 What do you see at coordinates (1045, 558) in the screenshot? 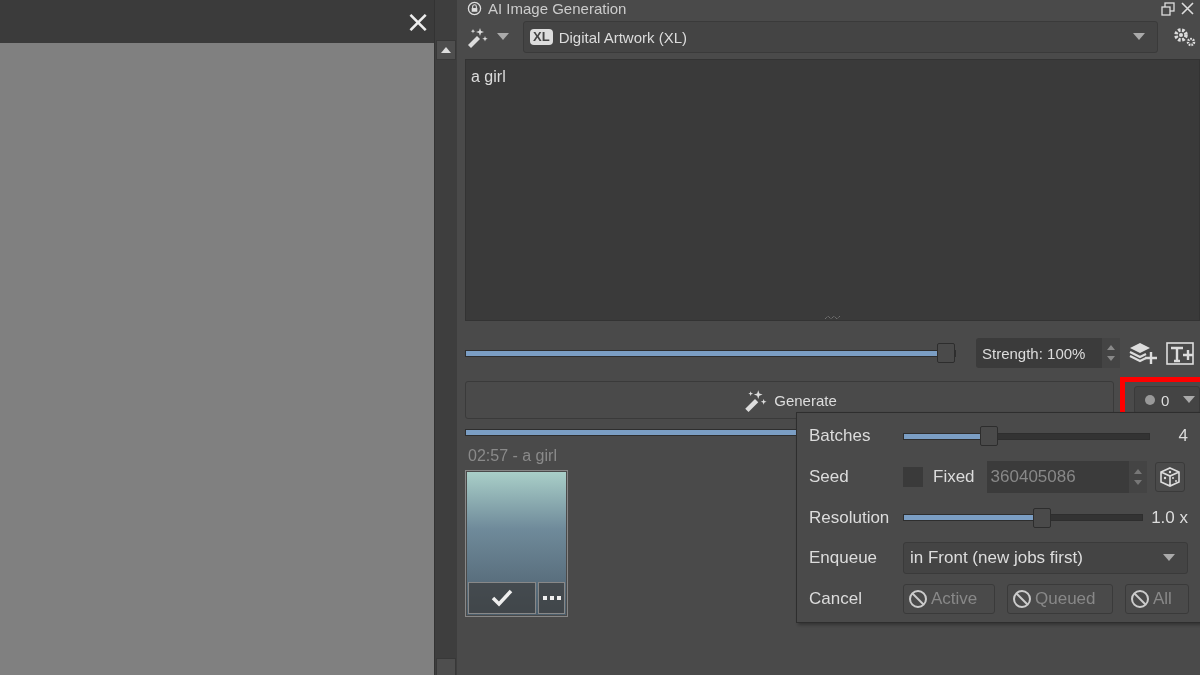
I see `enqueue-dropdown: in Front (new jobs first)` at bounding box center [1045, 558].